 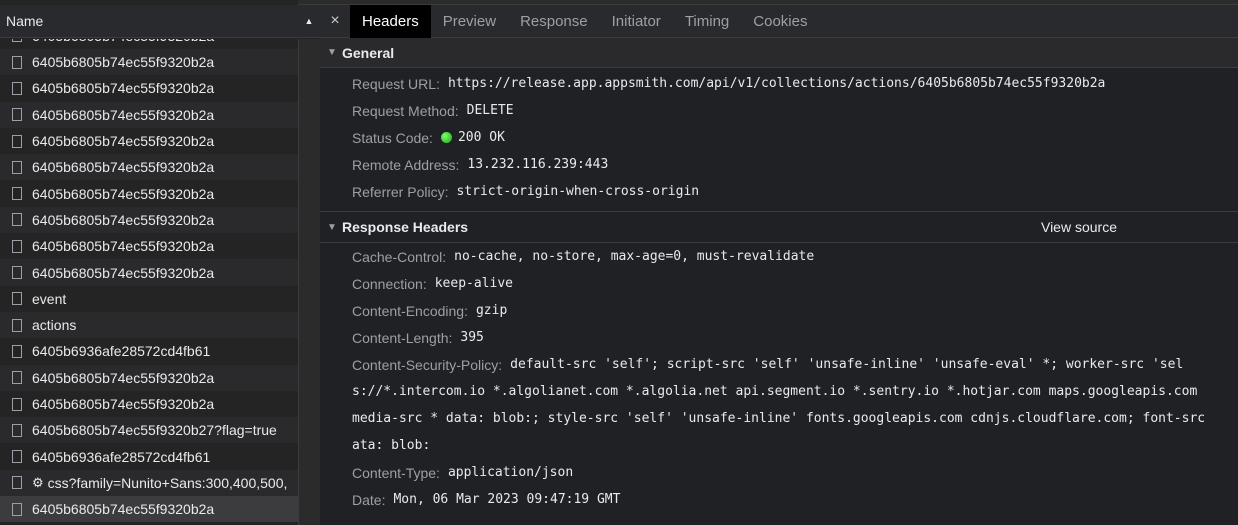 What do you see at coordinates (149, 299) in the screenshot?
I see `list-item: event` at bounding box center [149, 299].